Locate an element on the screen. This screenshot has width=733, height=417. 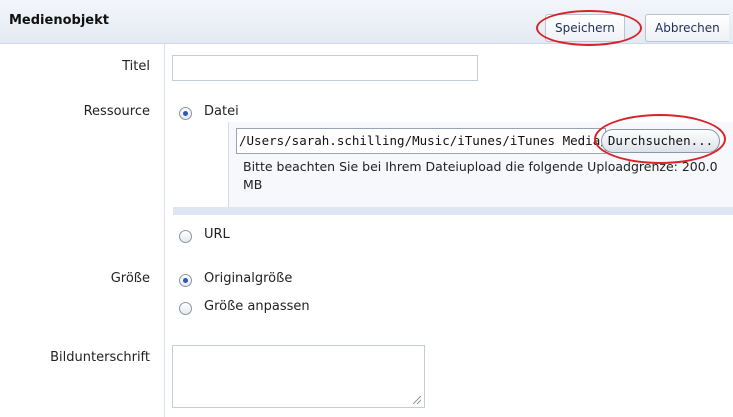
save-button: Speichern is located at coordinates (585, 28).